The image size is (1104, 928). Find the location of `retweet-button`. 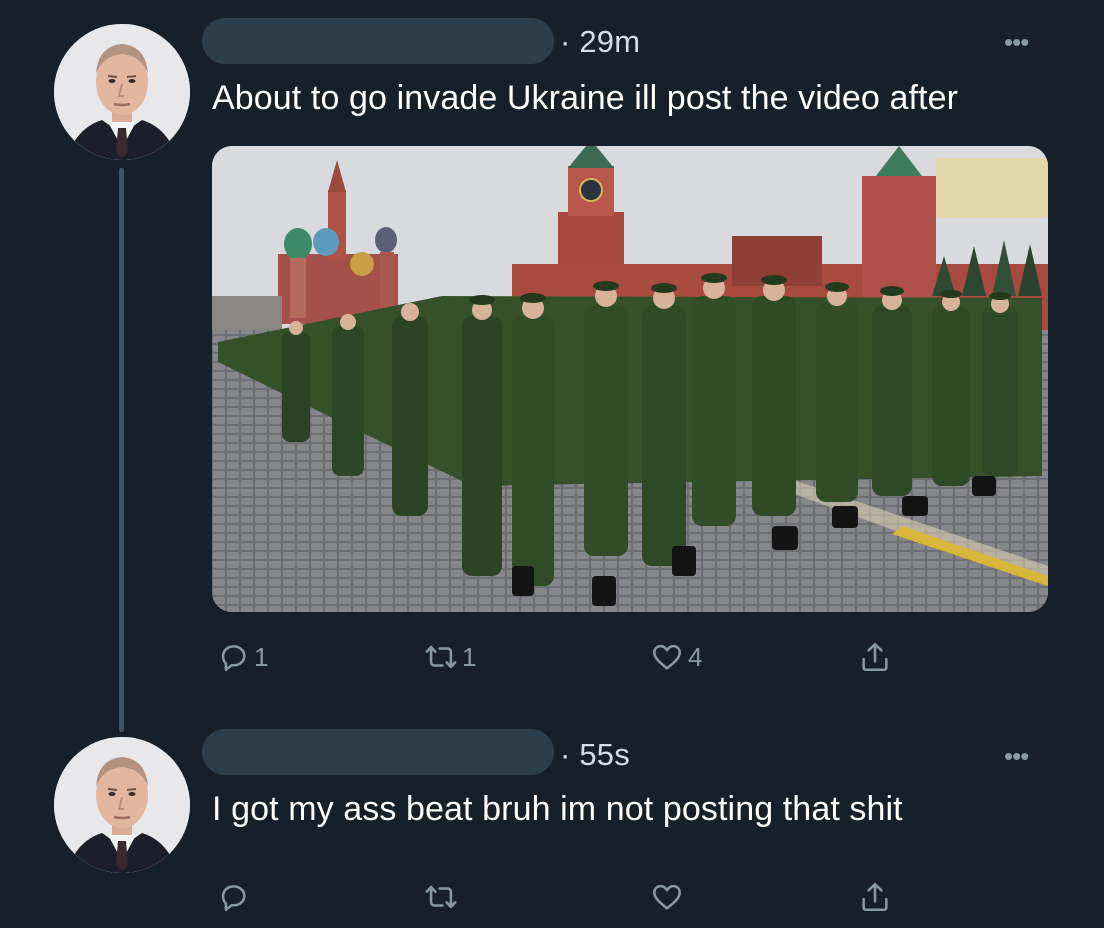

retweet-button is located at coordinates (441, 897).